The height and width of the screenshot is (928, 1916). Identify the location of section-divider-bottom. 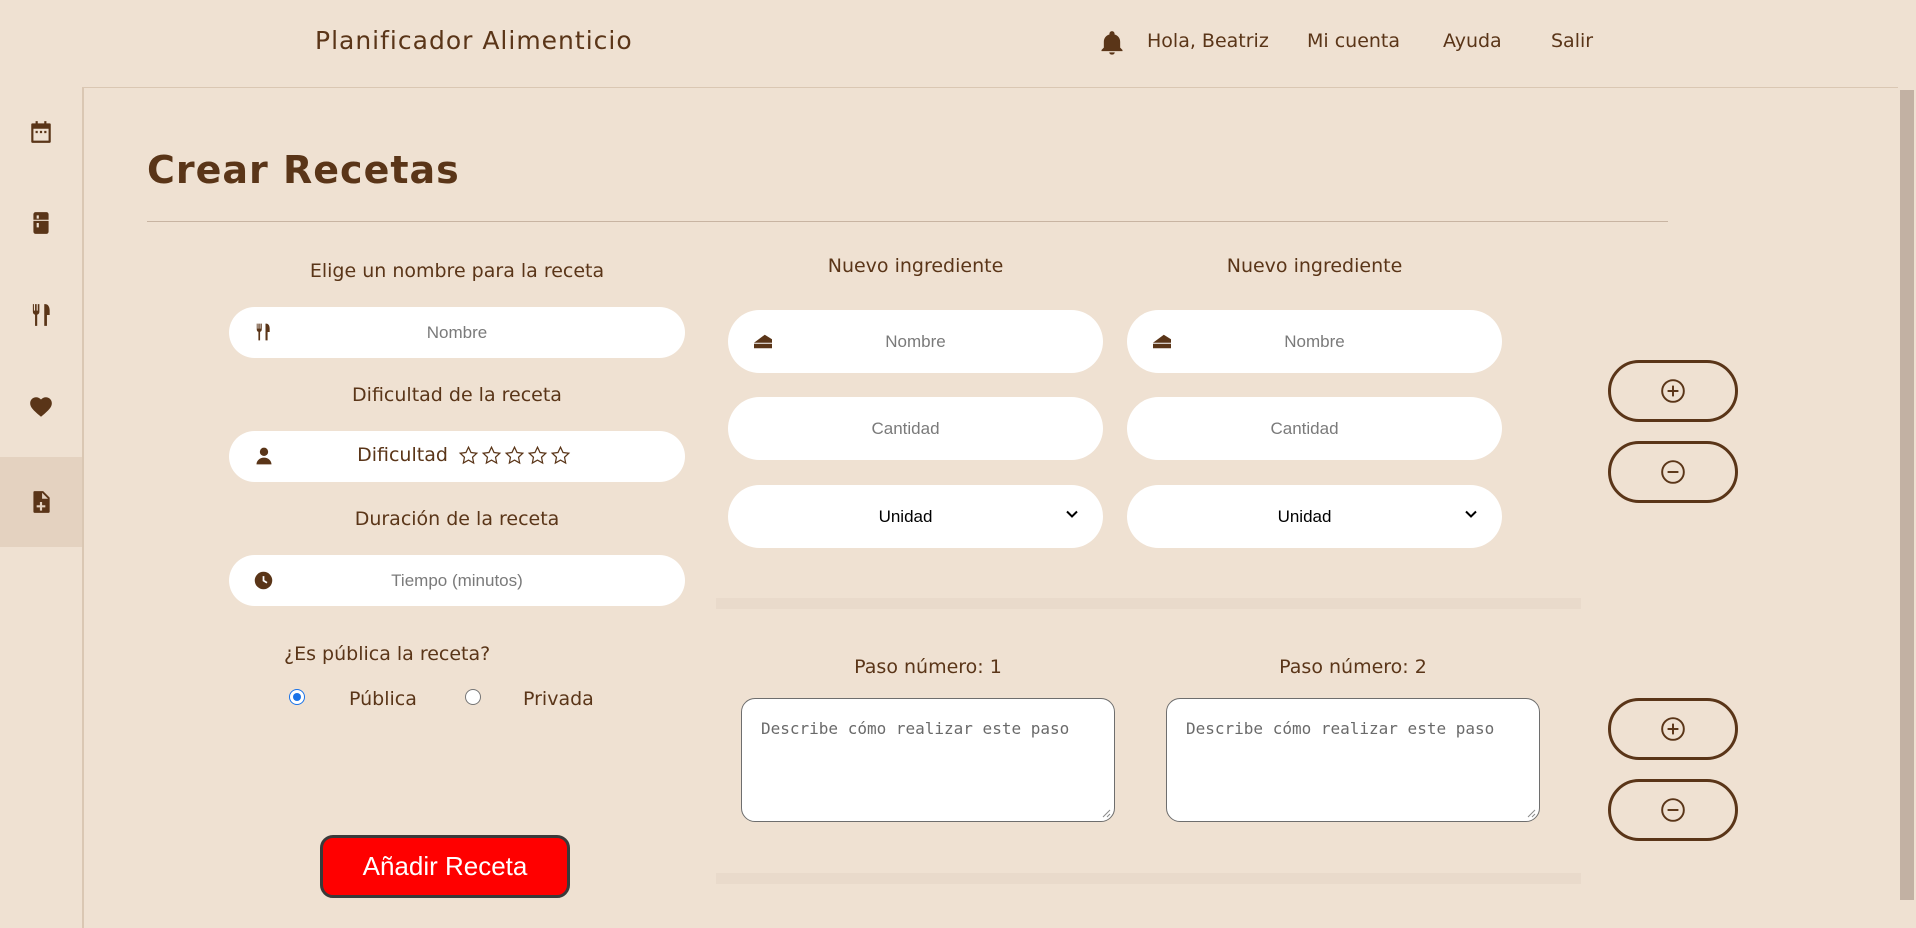
(1148, 878).